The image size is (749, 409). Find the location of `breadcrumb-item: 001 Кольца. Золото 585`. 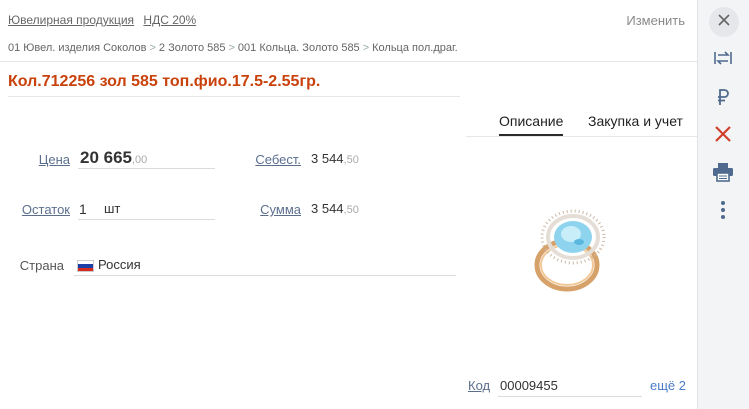

breadcrumb-item: 001 Кольца. Золото 585 is located at coordinates (299, 48).